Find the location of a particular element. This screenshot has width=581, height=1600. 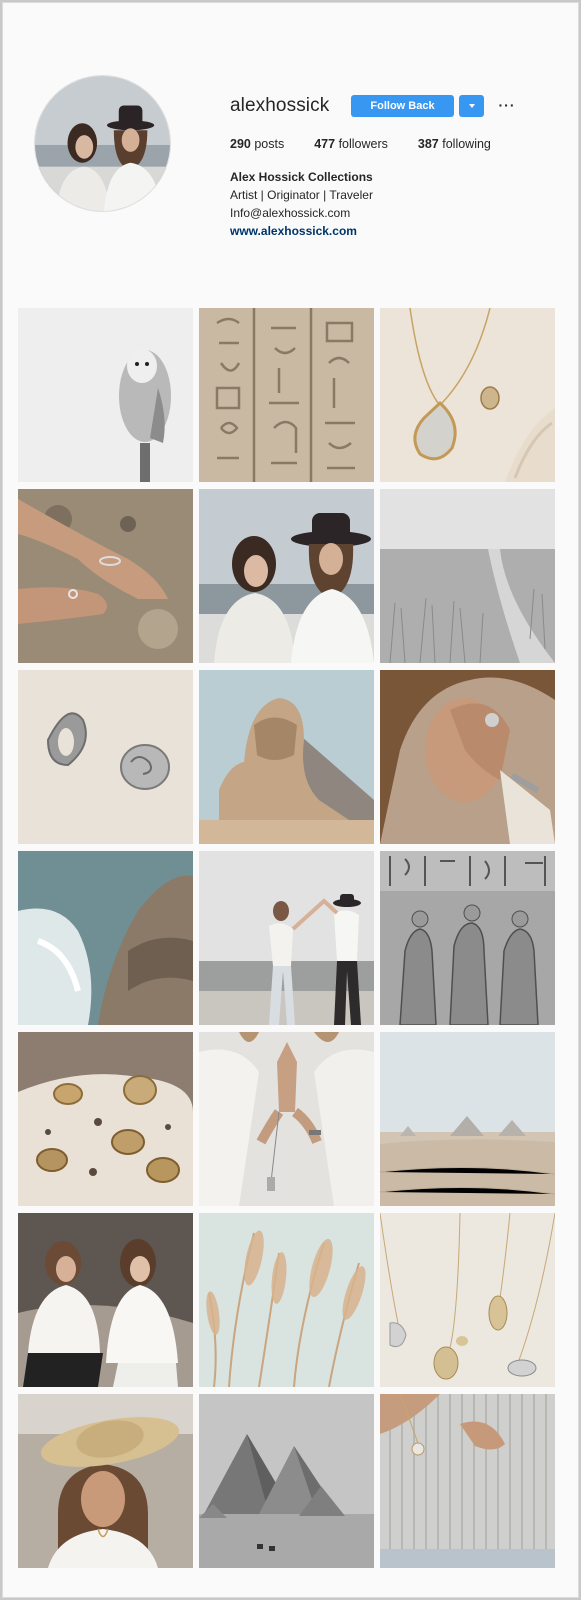

following-stat: 387 following is located at coordinates (454, 144).